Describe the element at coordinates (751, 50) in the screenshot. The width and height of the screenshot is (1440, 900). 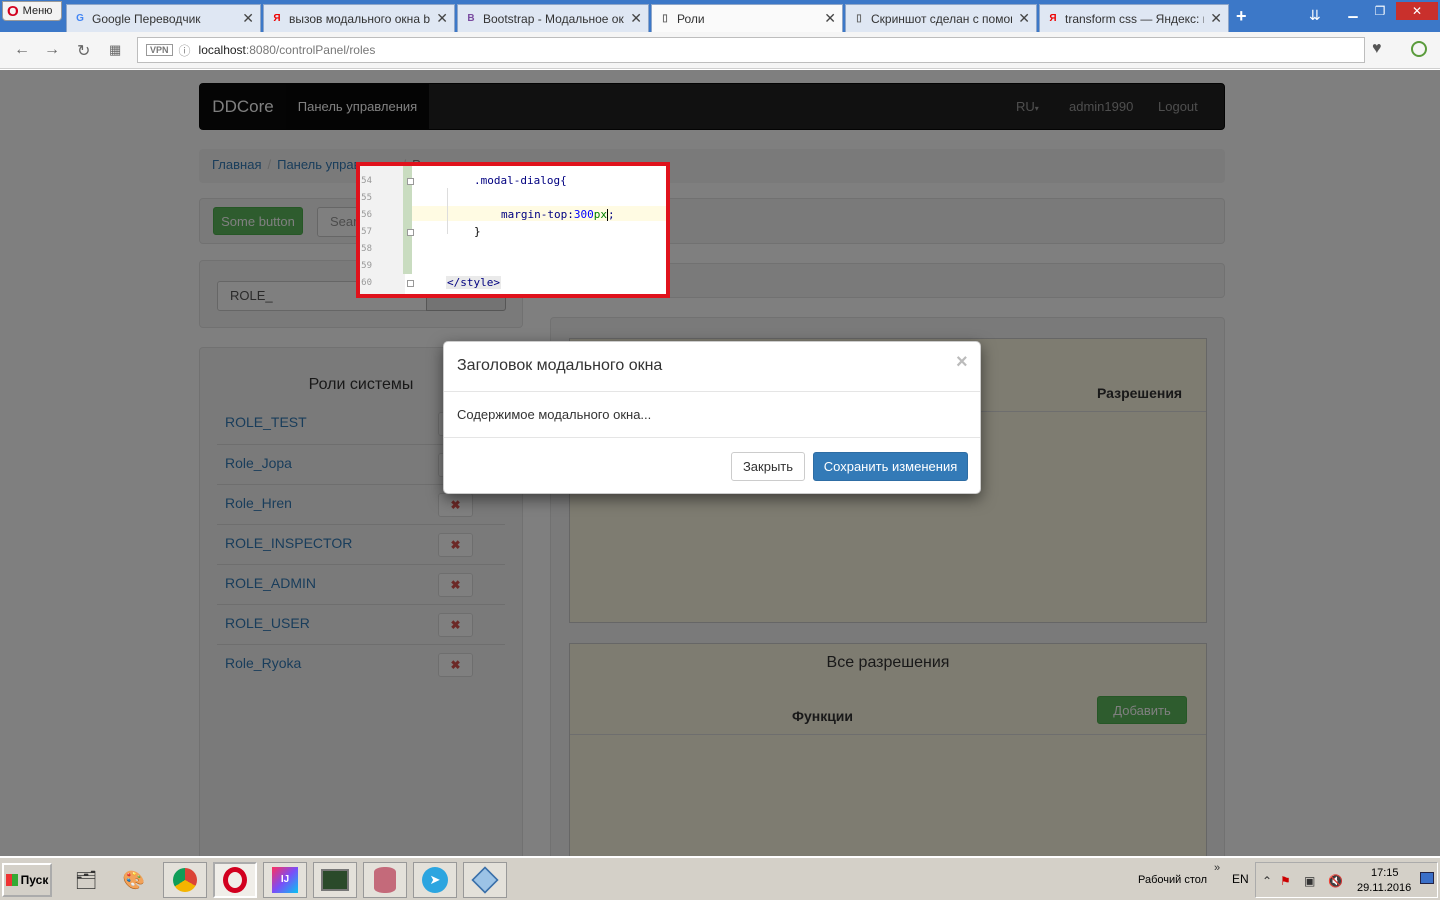
I see `url-input: VPN ⓘ localhost :8080/controlPanel/roles` at that location.